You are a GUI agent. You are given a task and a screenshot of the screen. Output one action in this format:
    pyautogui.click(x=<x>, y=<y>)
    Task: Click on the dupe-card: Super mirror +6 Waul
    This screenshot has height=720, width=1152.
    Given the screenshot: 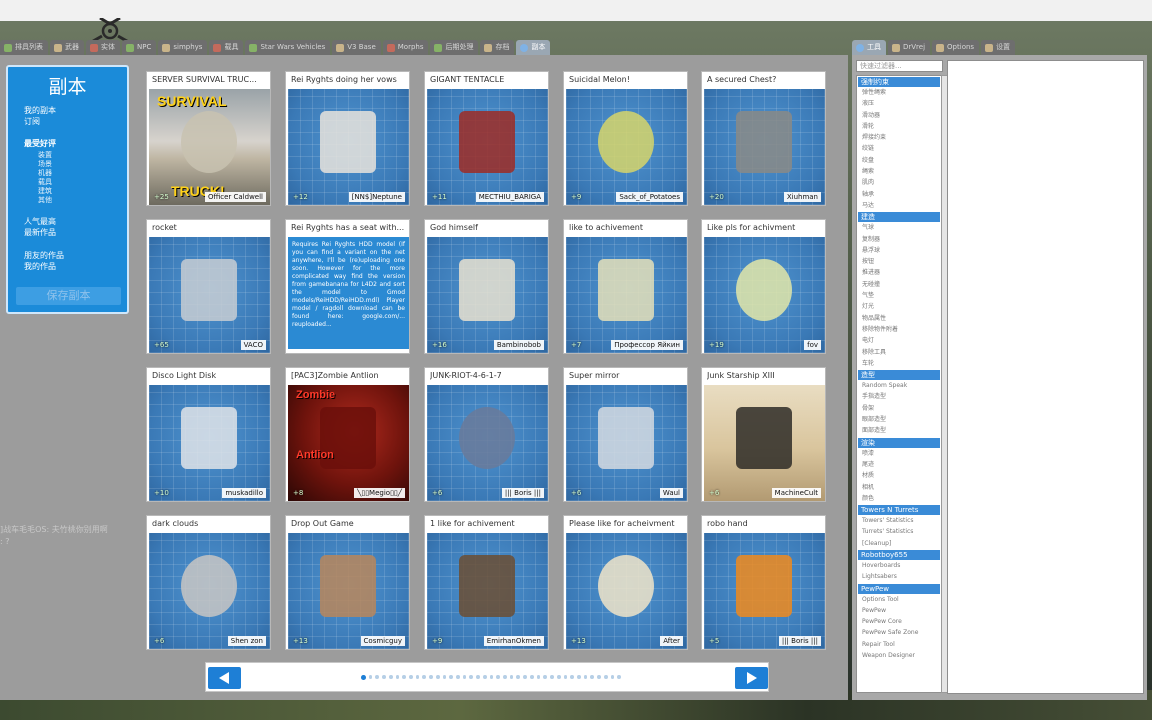 What is the action you would take?
    pyautogui.click(x=625, y=434)
    